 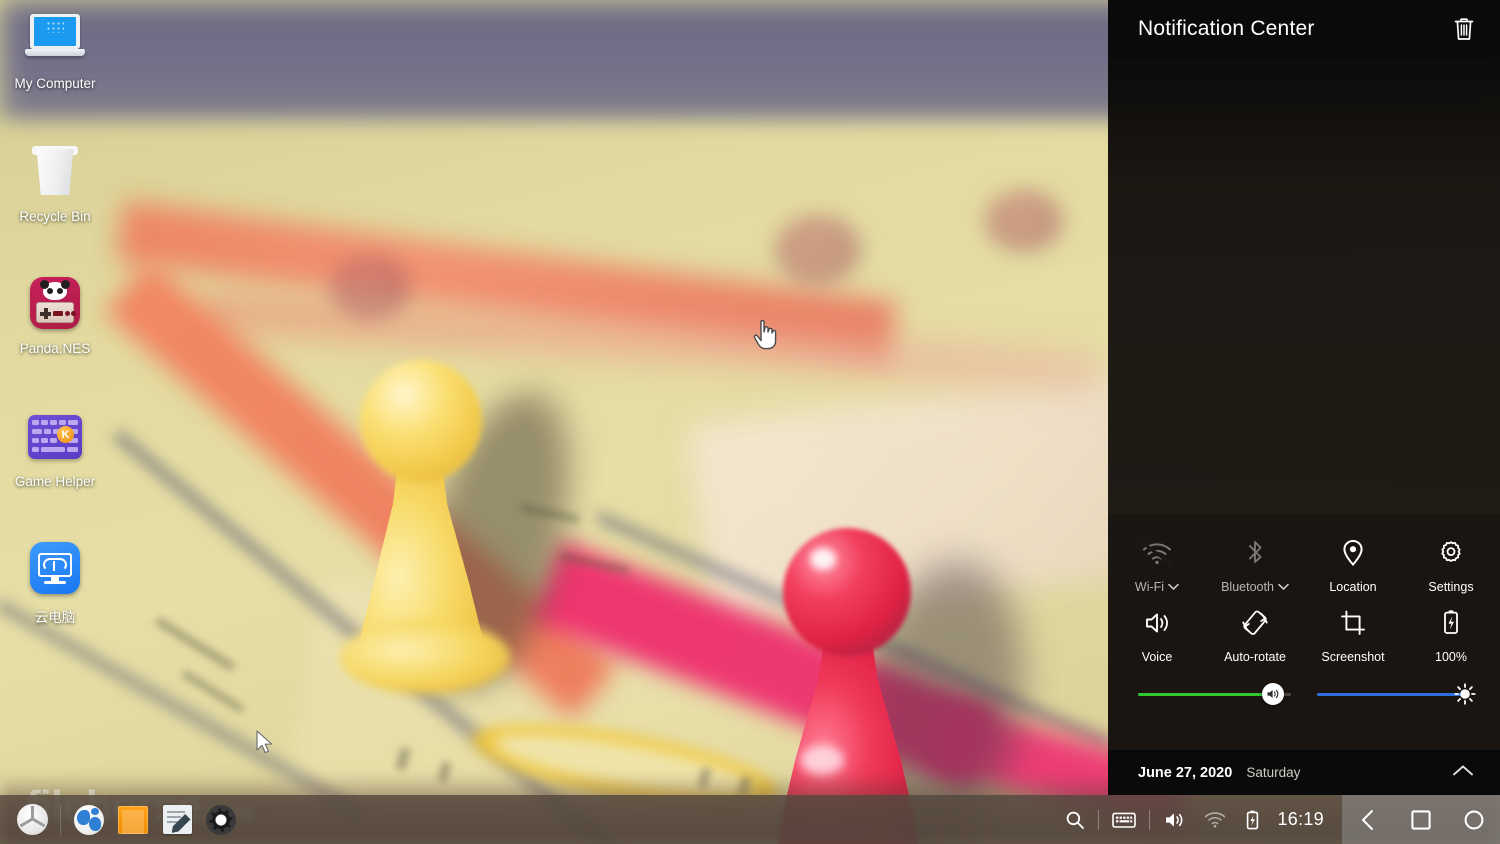 I want to click on desktop-icon-recycle-bin: Recycle Bin, so click(x=55, y=182).